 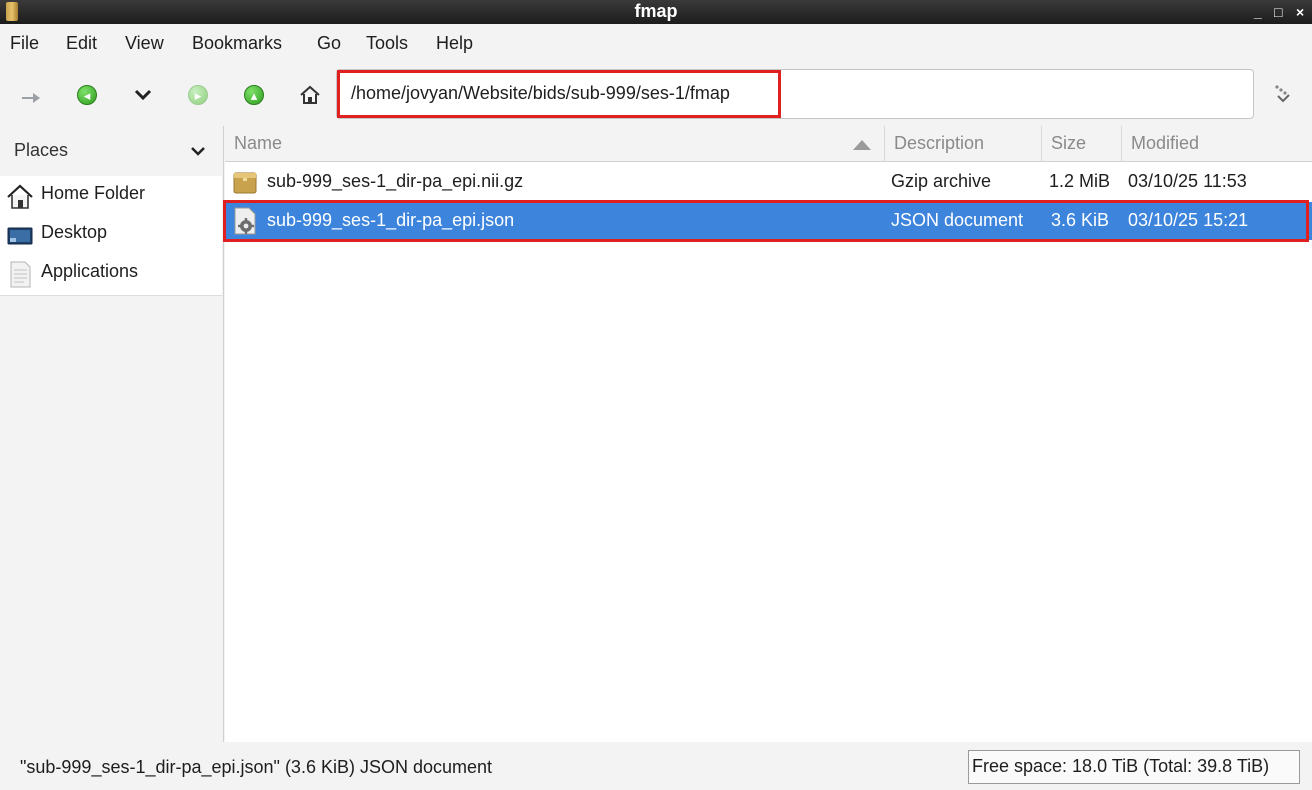 I want to click on go-up-icon: ▴, so click(x=254, y=95).